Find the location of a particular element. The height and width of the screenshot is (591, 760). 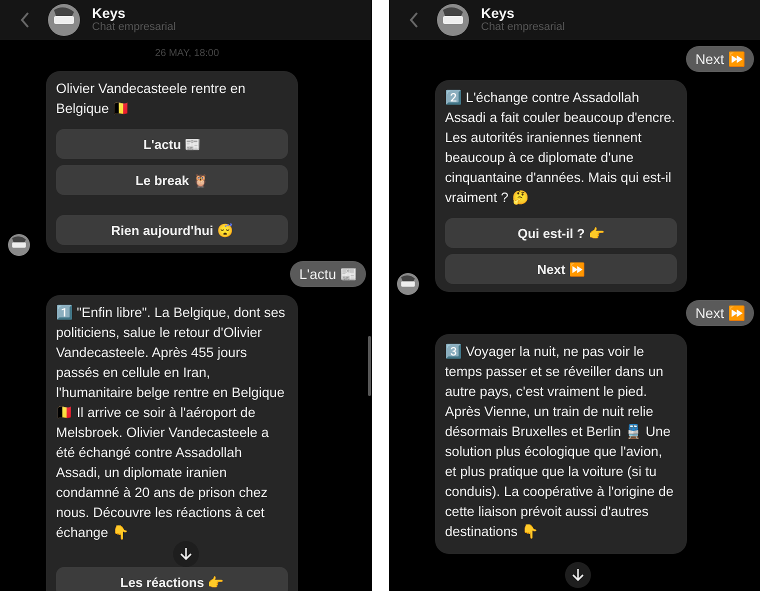

reply-button: Les réactions 👉 is located at coordinates (172, 579).